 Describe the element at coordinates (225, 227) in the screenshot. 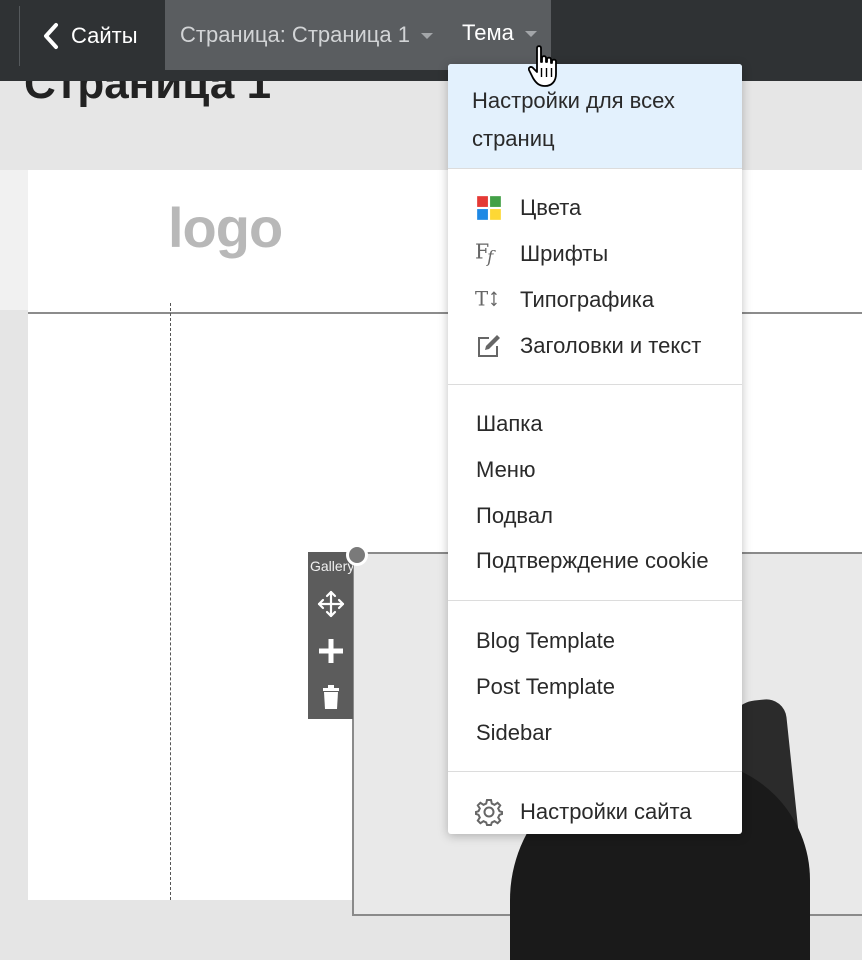

I see `site-logo: logo` at that location.